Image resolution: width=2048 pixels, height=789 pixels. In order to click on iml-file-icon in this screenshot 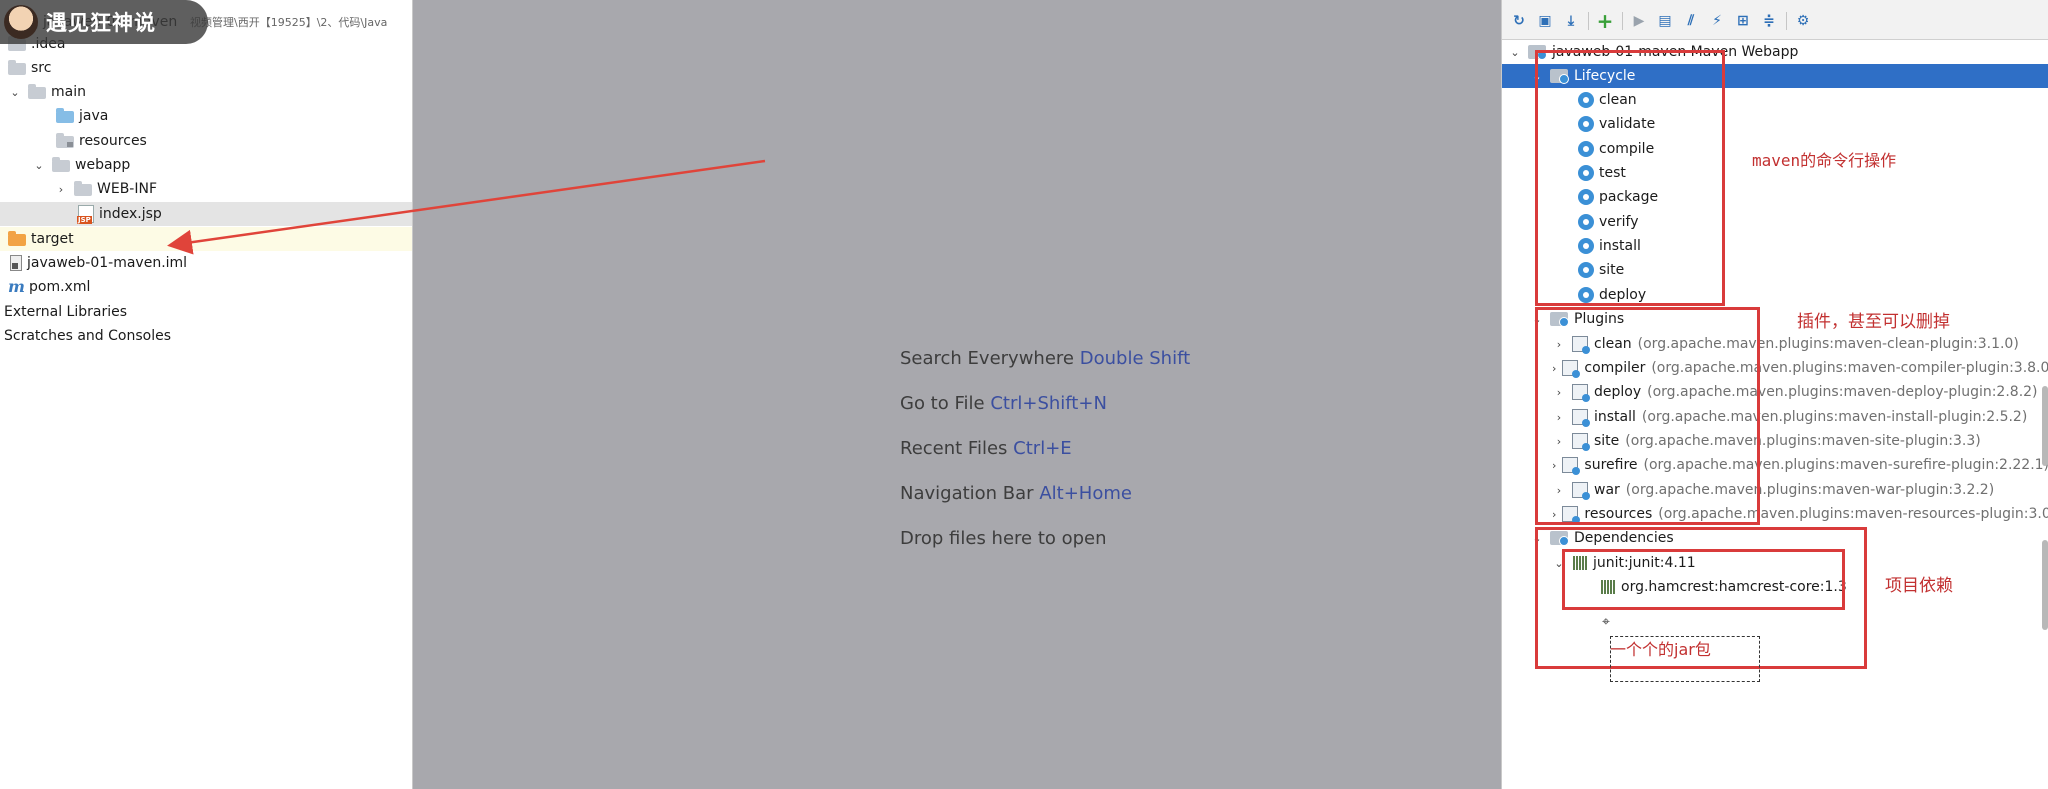, I will do `click(16, 263)`.